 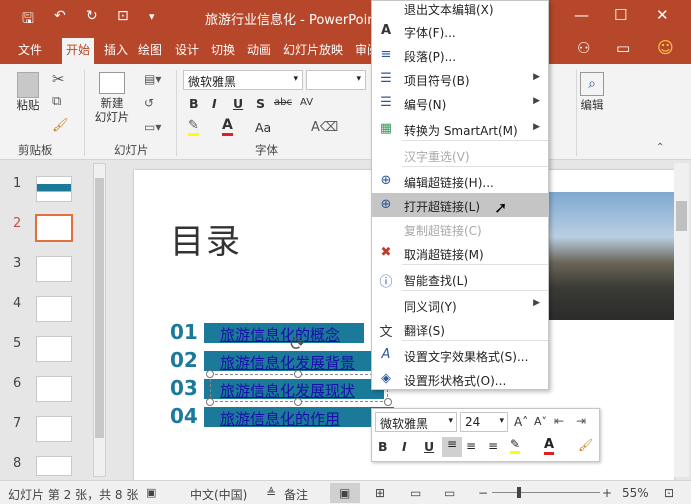 What do you see at coordinates (620, 15) in the screenshot?
I see `maximize-icon: ☐` at bounding box center [620, 15].